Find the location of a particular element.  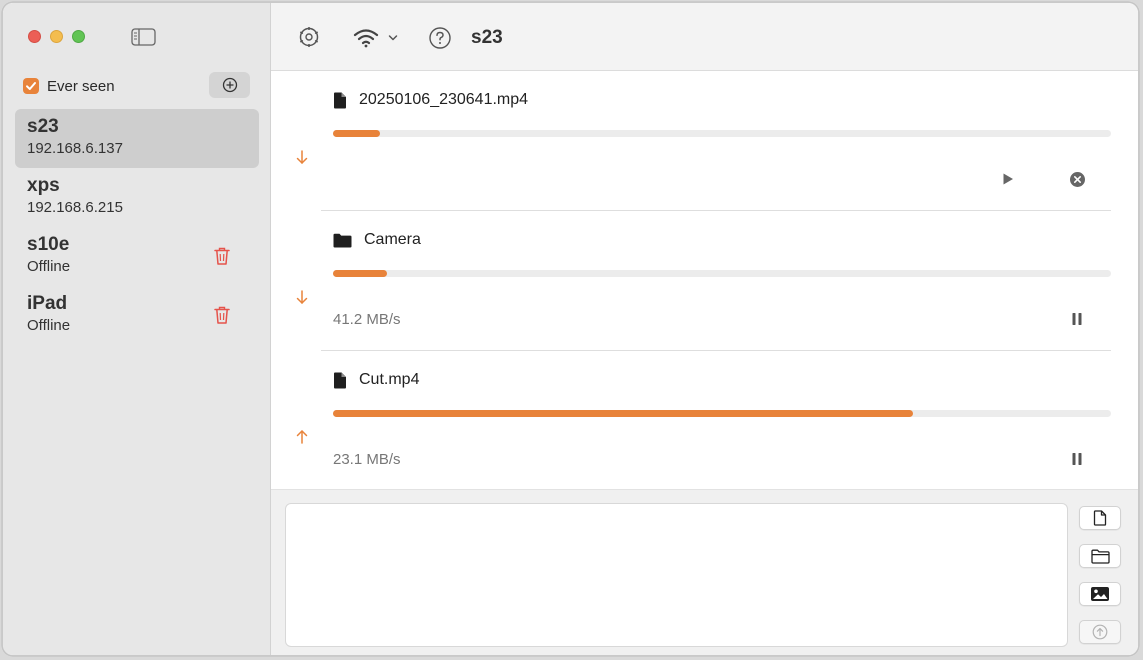

chevron-down-icon is located at coordinates (393, 38).